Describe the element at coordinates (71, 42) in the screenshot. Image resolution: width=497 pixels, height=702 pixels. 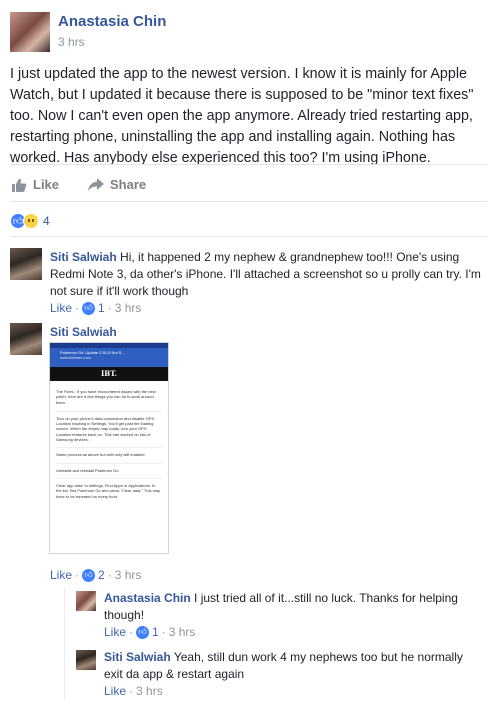
I see `post-timestamp: 3 hrs` at that location.